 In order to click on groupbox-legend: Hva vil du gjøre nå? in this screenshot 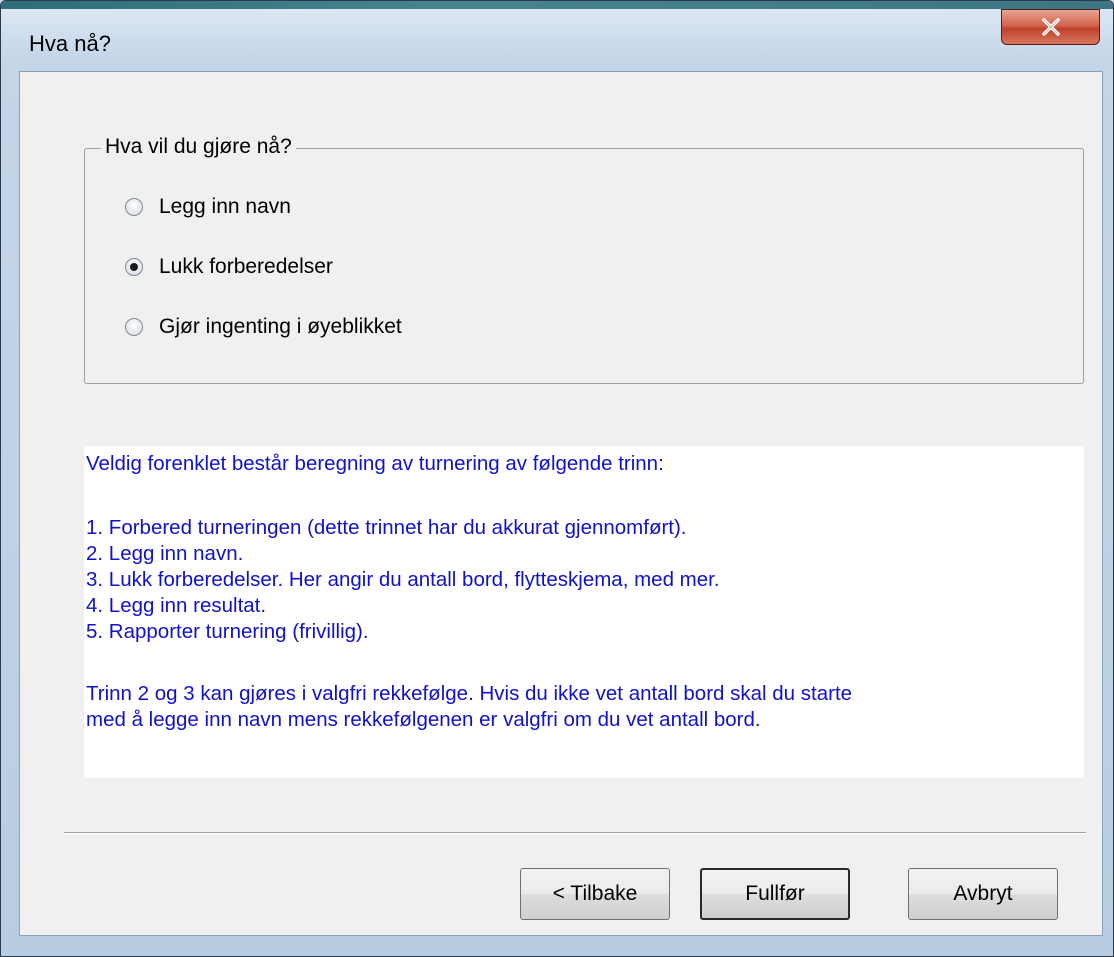, I will do `click(198, 147)`.